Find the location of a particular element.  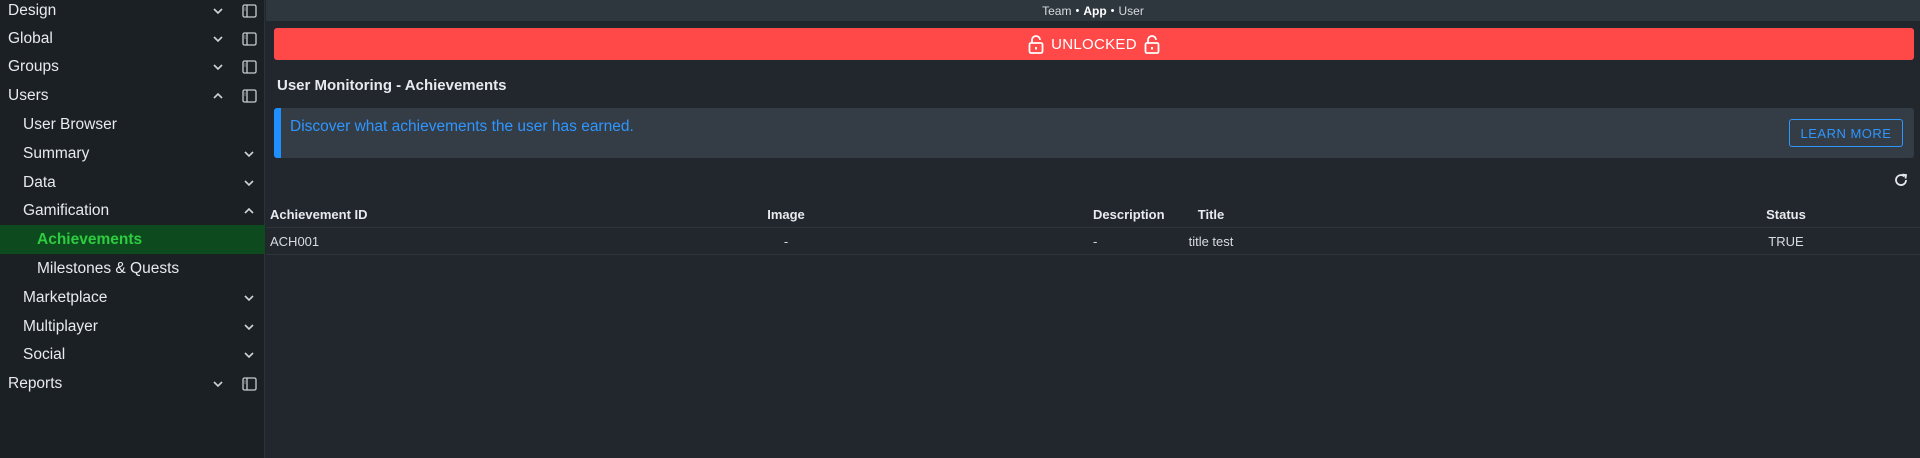

sidebar-item-label: Reports is located at coordinates (35, 383).